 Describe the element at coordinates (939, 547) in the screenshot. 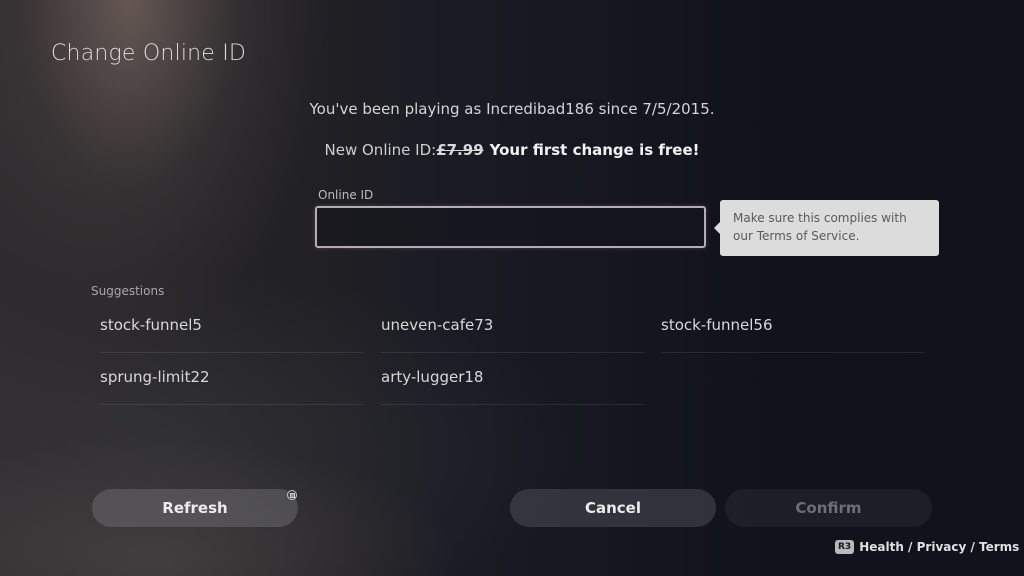

I see `health-privacy-terms-link: Health / Privacy / Terms` at that location.